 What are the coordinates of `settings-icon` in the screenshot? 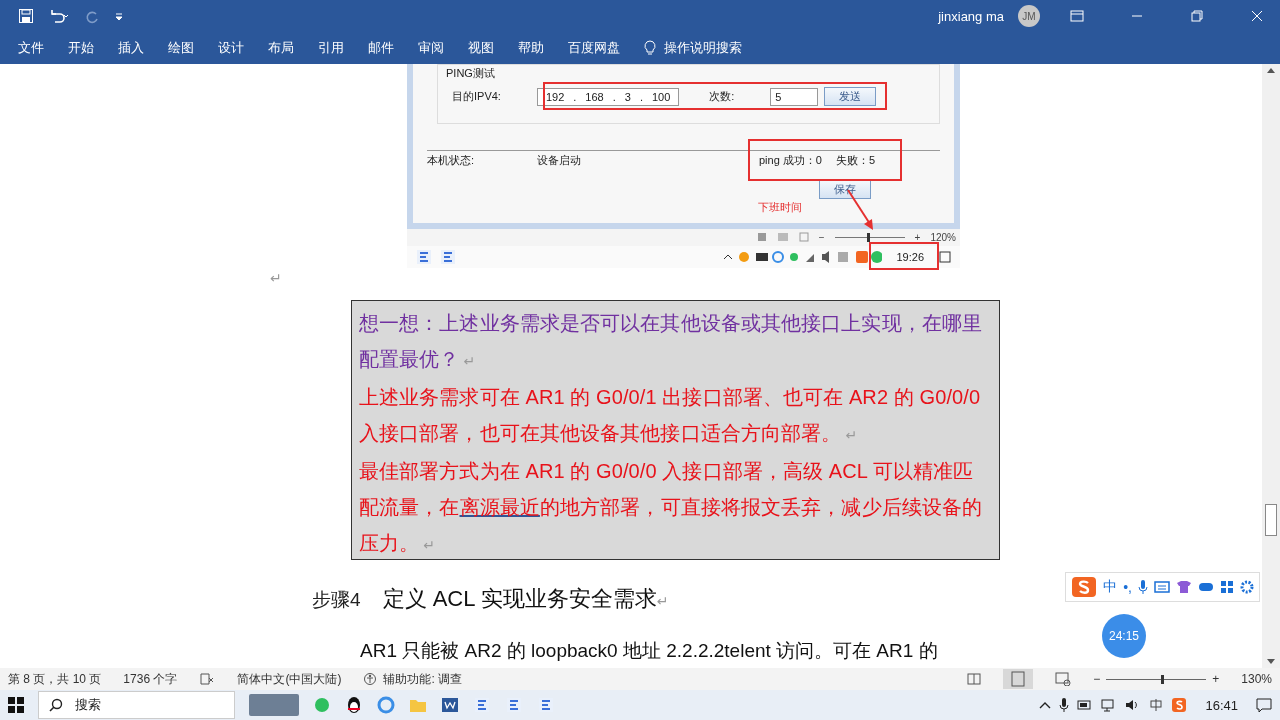 It's located at (1247, 587).